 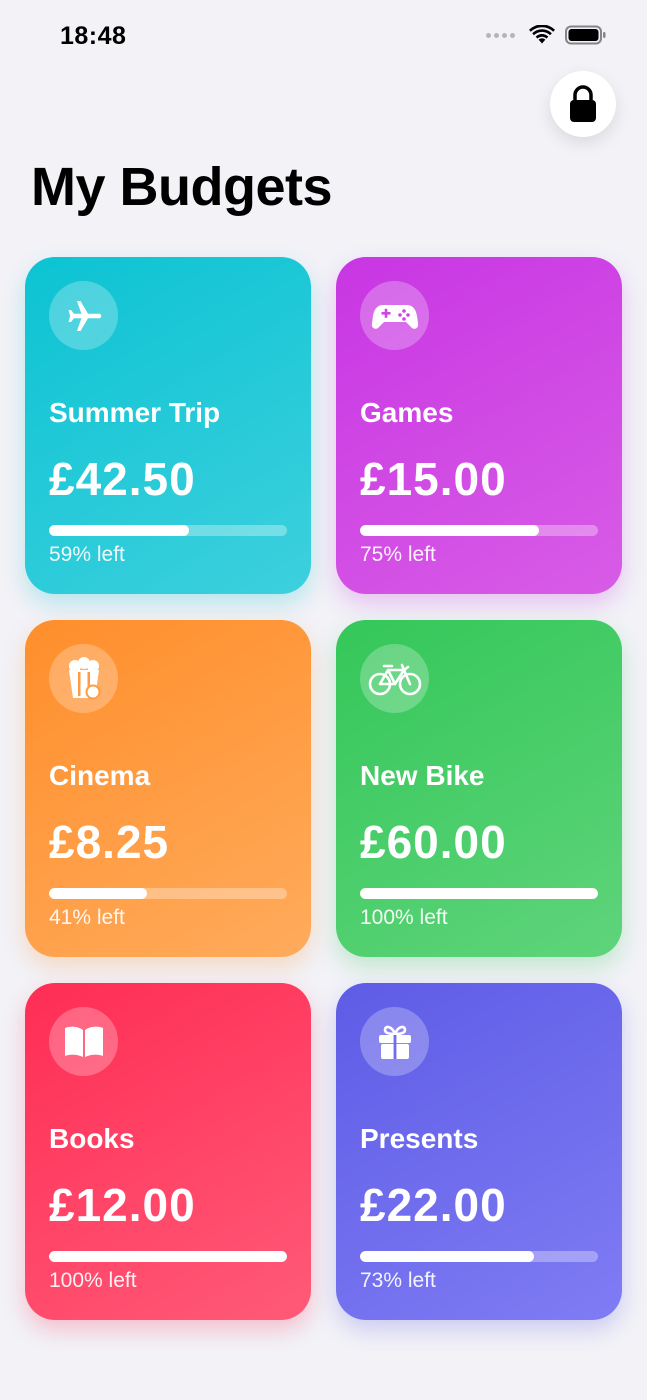 I want to click on budget-card-presents: Presents £22.00 73% left, so click(x=479, y=1151).